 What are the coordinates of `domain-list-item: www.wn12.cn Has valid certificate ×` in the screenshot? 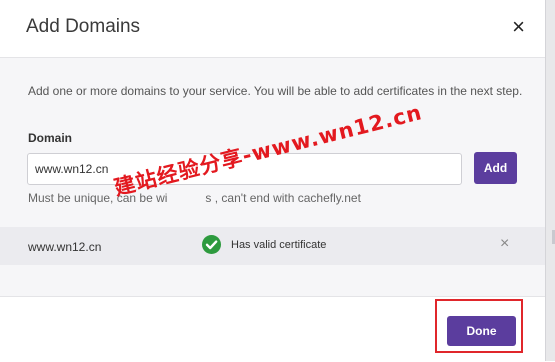 It's located at (272, 246).